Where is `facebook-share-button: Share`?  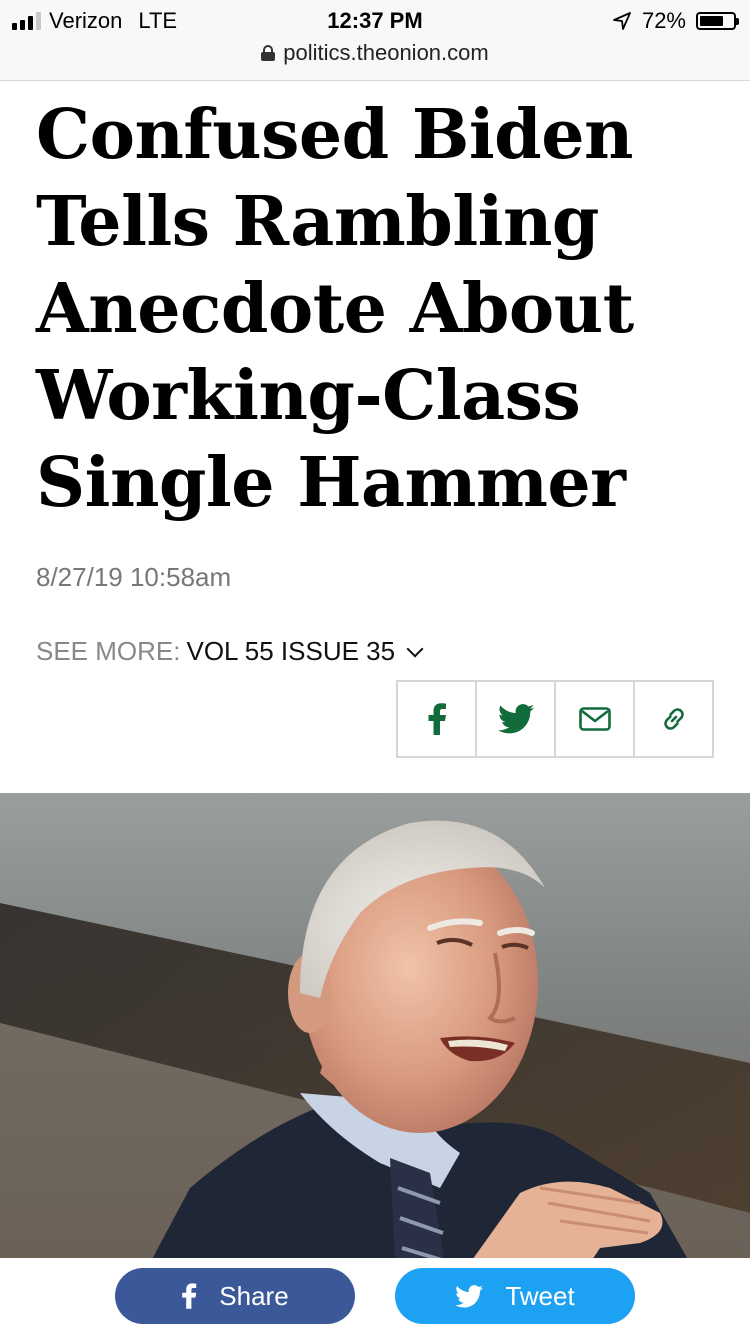
facebook-share-button: Share is located at coordinates (235, 1296).